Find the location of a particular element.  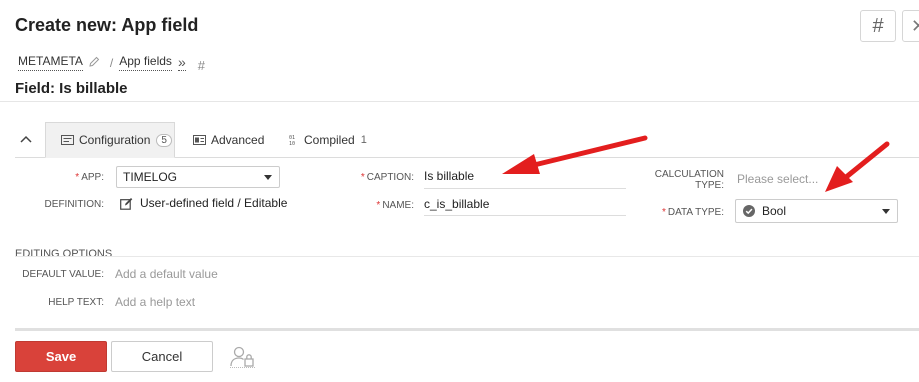

id-card-icon is located at coordinates (199, 140).